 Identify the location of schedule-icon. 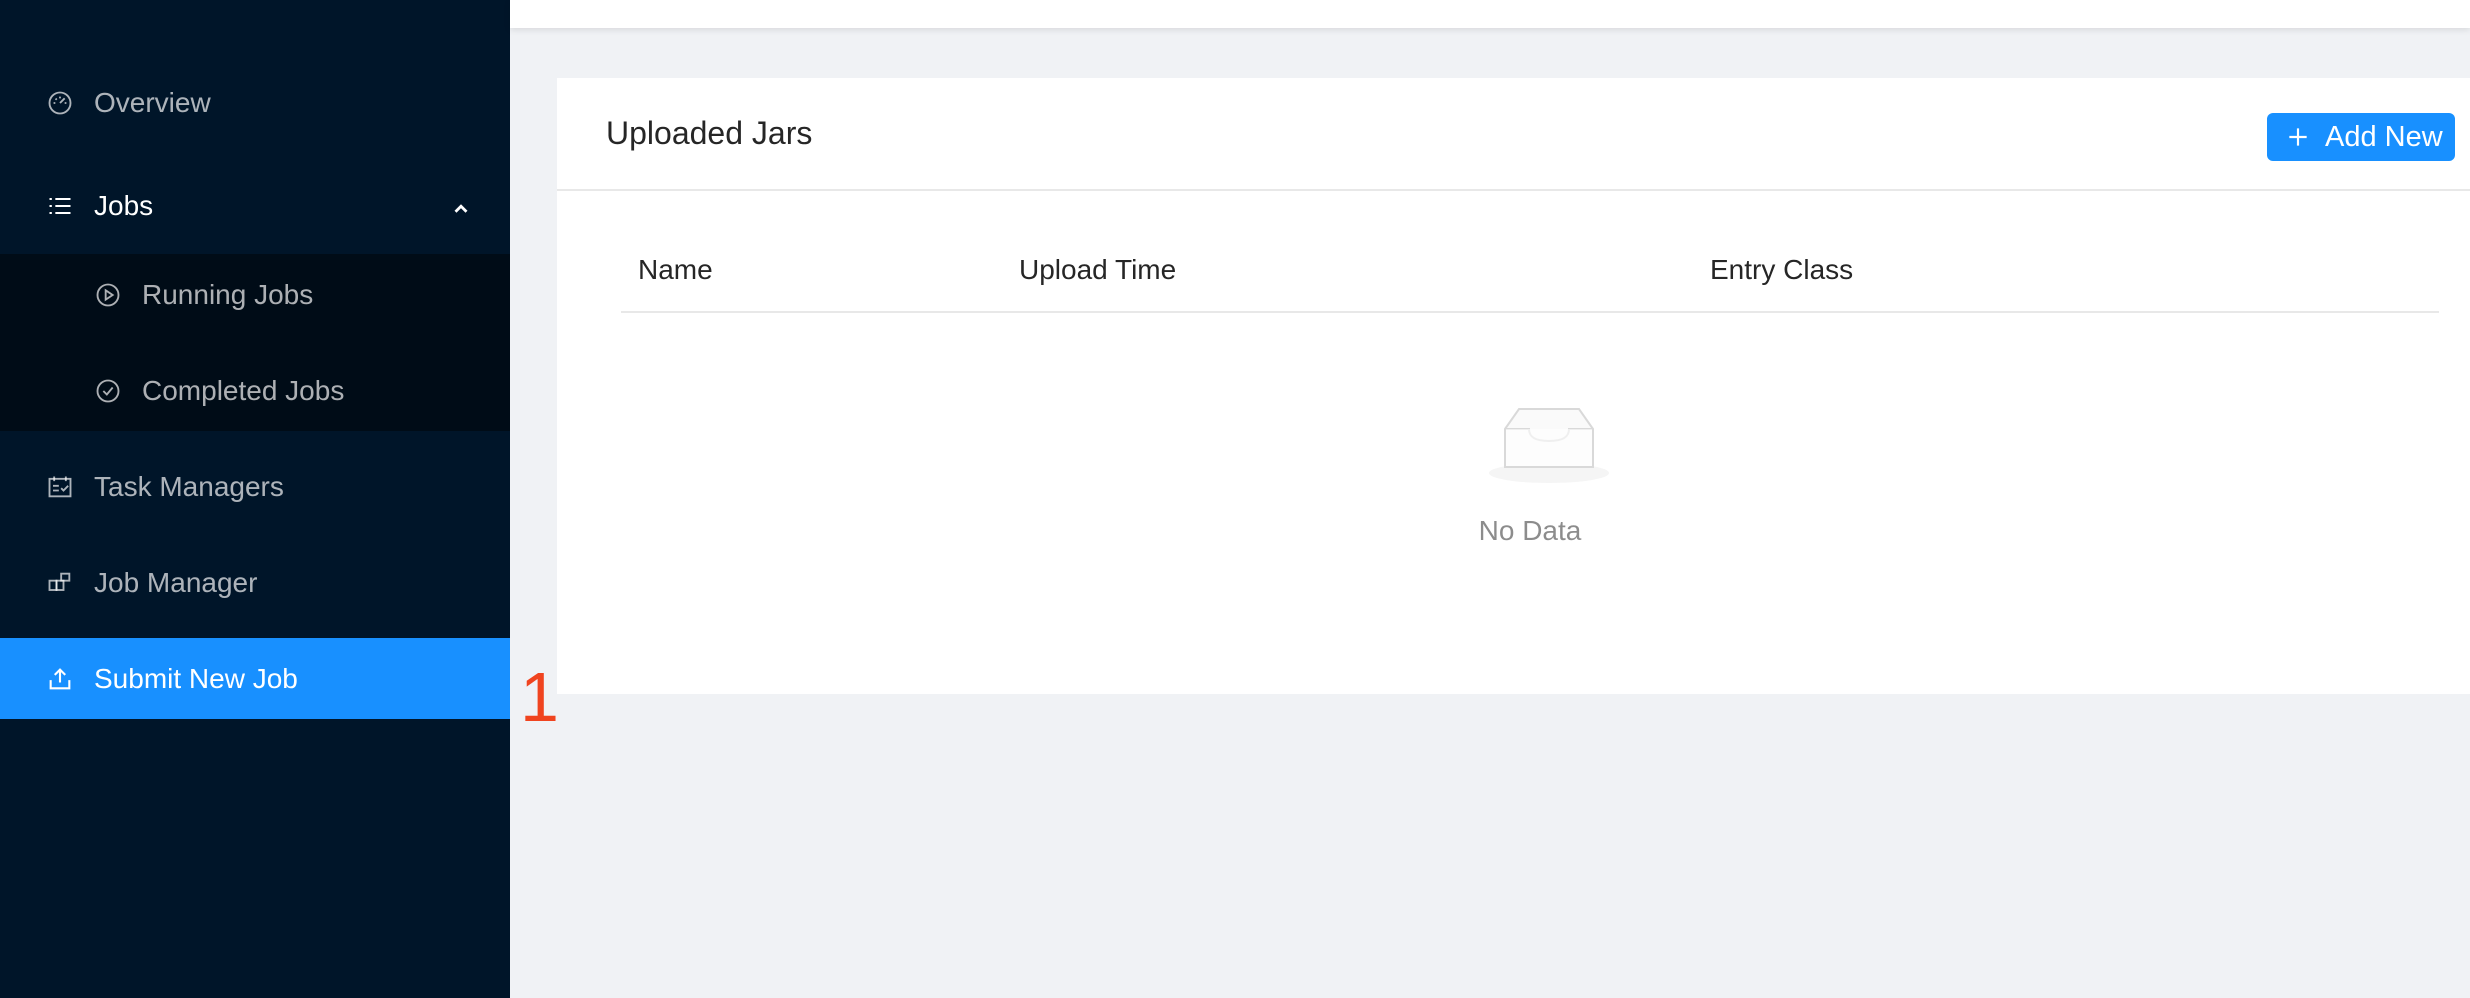
(60, 487).